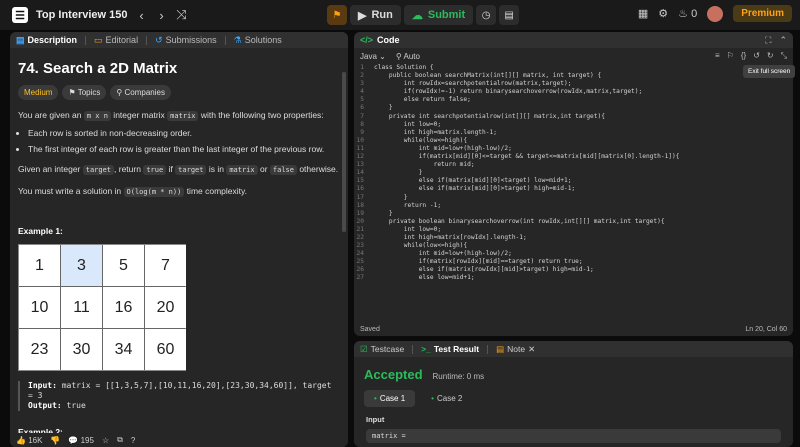  Describe the element at coordinates (50, 169) in the screenshot. I see `text: Given an integer` at that location.